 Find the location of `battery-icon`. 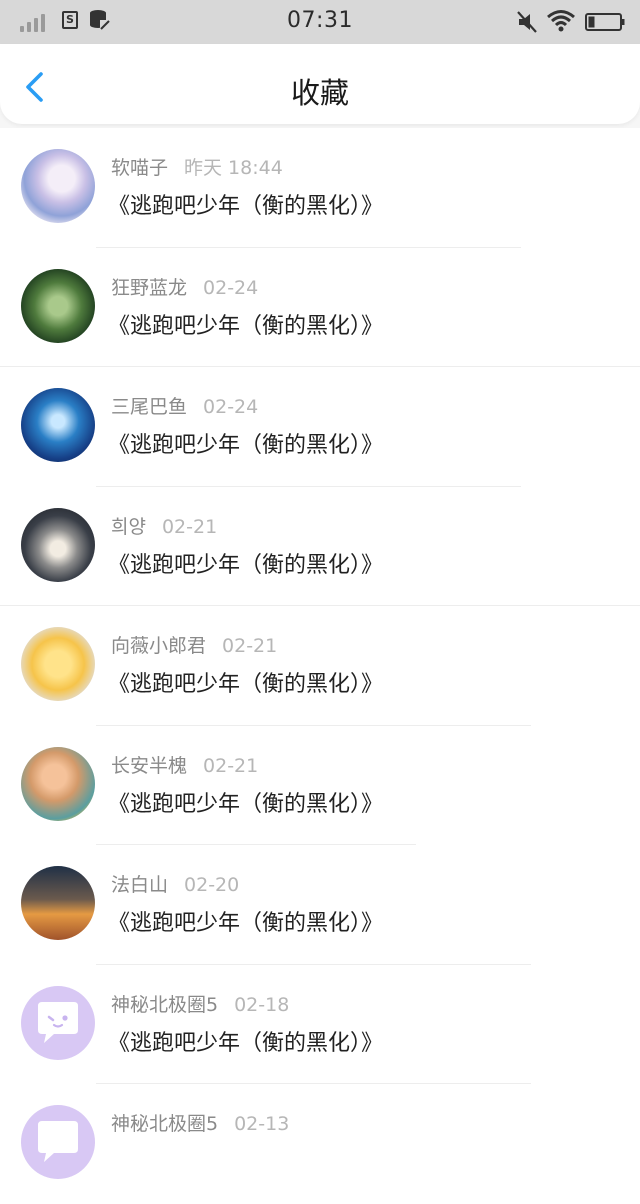

battery-icon is located at coordinates (605, 22).